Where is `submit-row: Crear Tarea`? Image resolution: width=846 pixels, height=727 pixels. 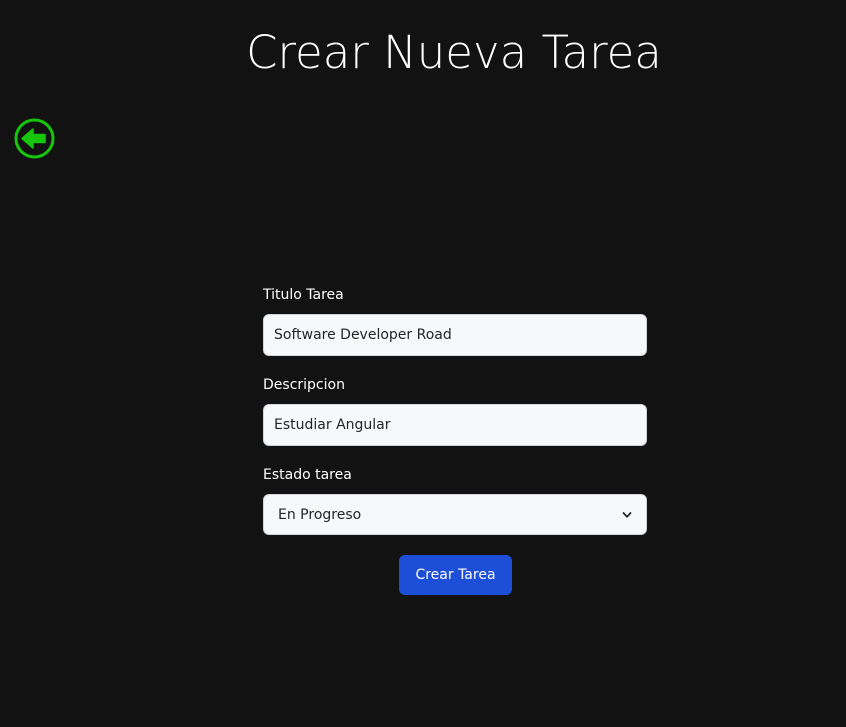 submit-row: Crear Tarea is located at coordinates (455, 575).